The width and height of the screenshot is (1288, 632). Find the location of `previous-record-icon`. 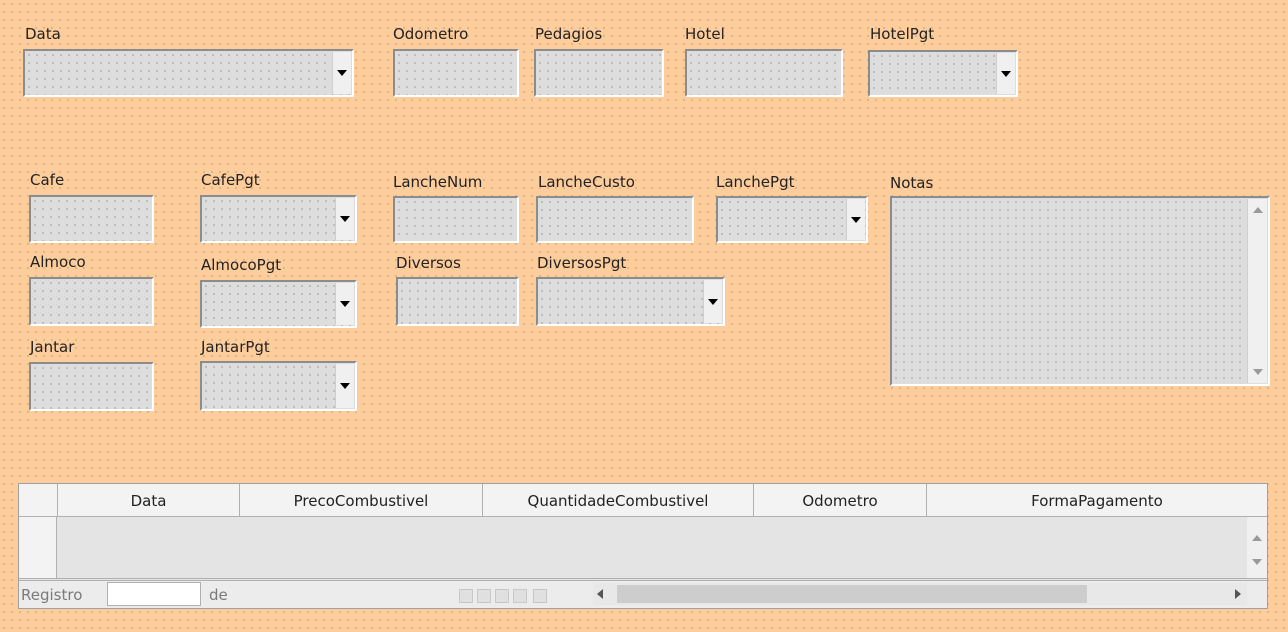

previous-record-icon is located at coordinates (484, 596).